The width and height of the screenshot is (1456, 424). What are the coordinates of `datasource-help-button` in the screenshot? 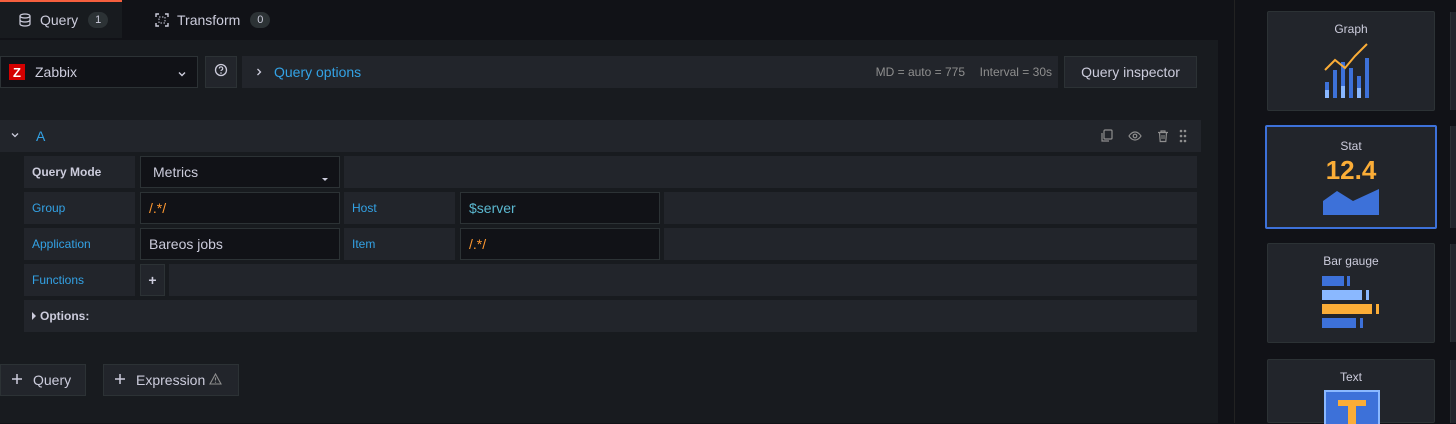 It's located at (221, 72).